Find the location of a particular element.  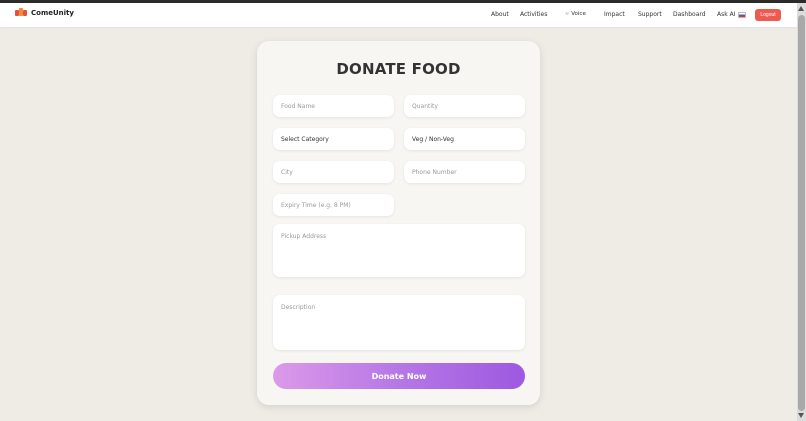

logout-button: Logout is located at coordinates (768, 15).